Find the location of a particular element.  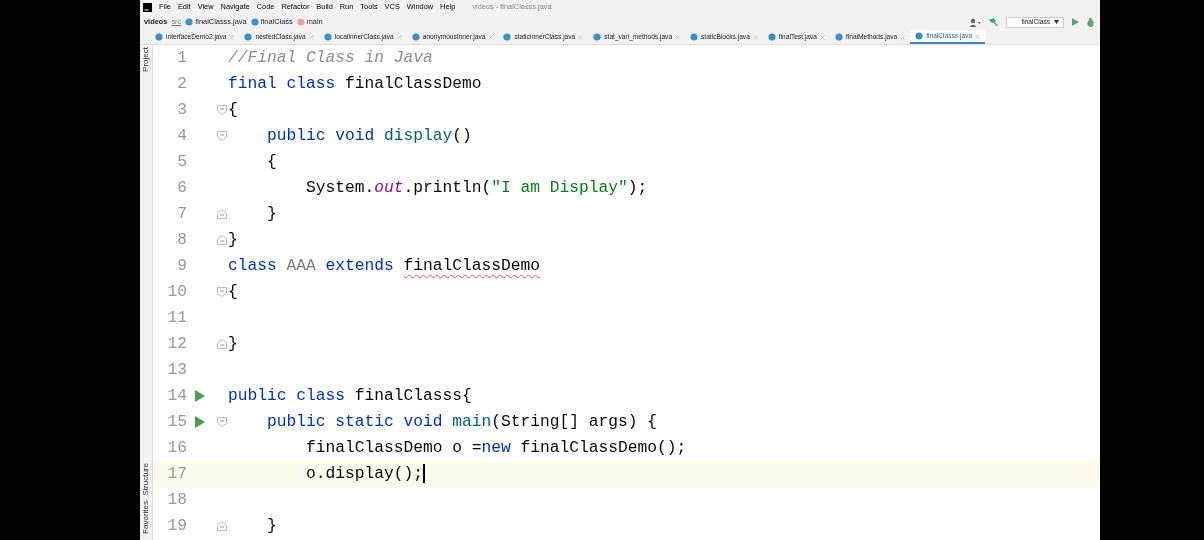

line-number: 19 is located at coordinates (176, 525).